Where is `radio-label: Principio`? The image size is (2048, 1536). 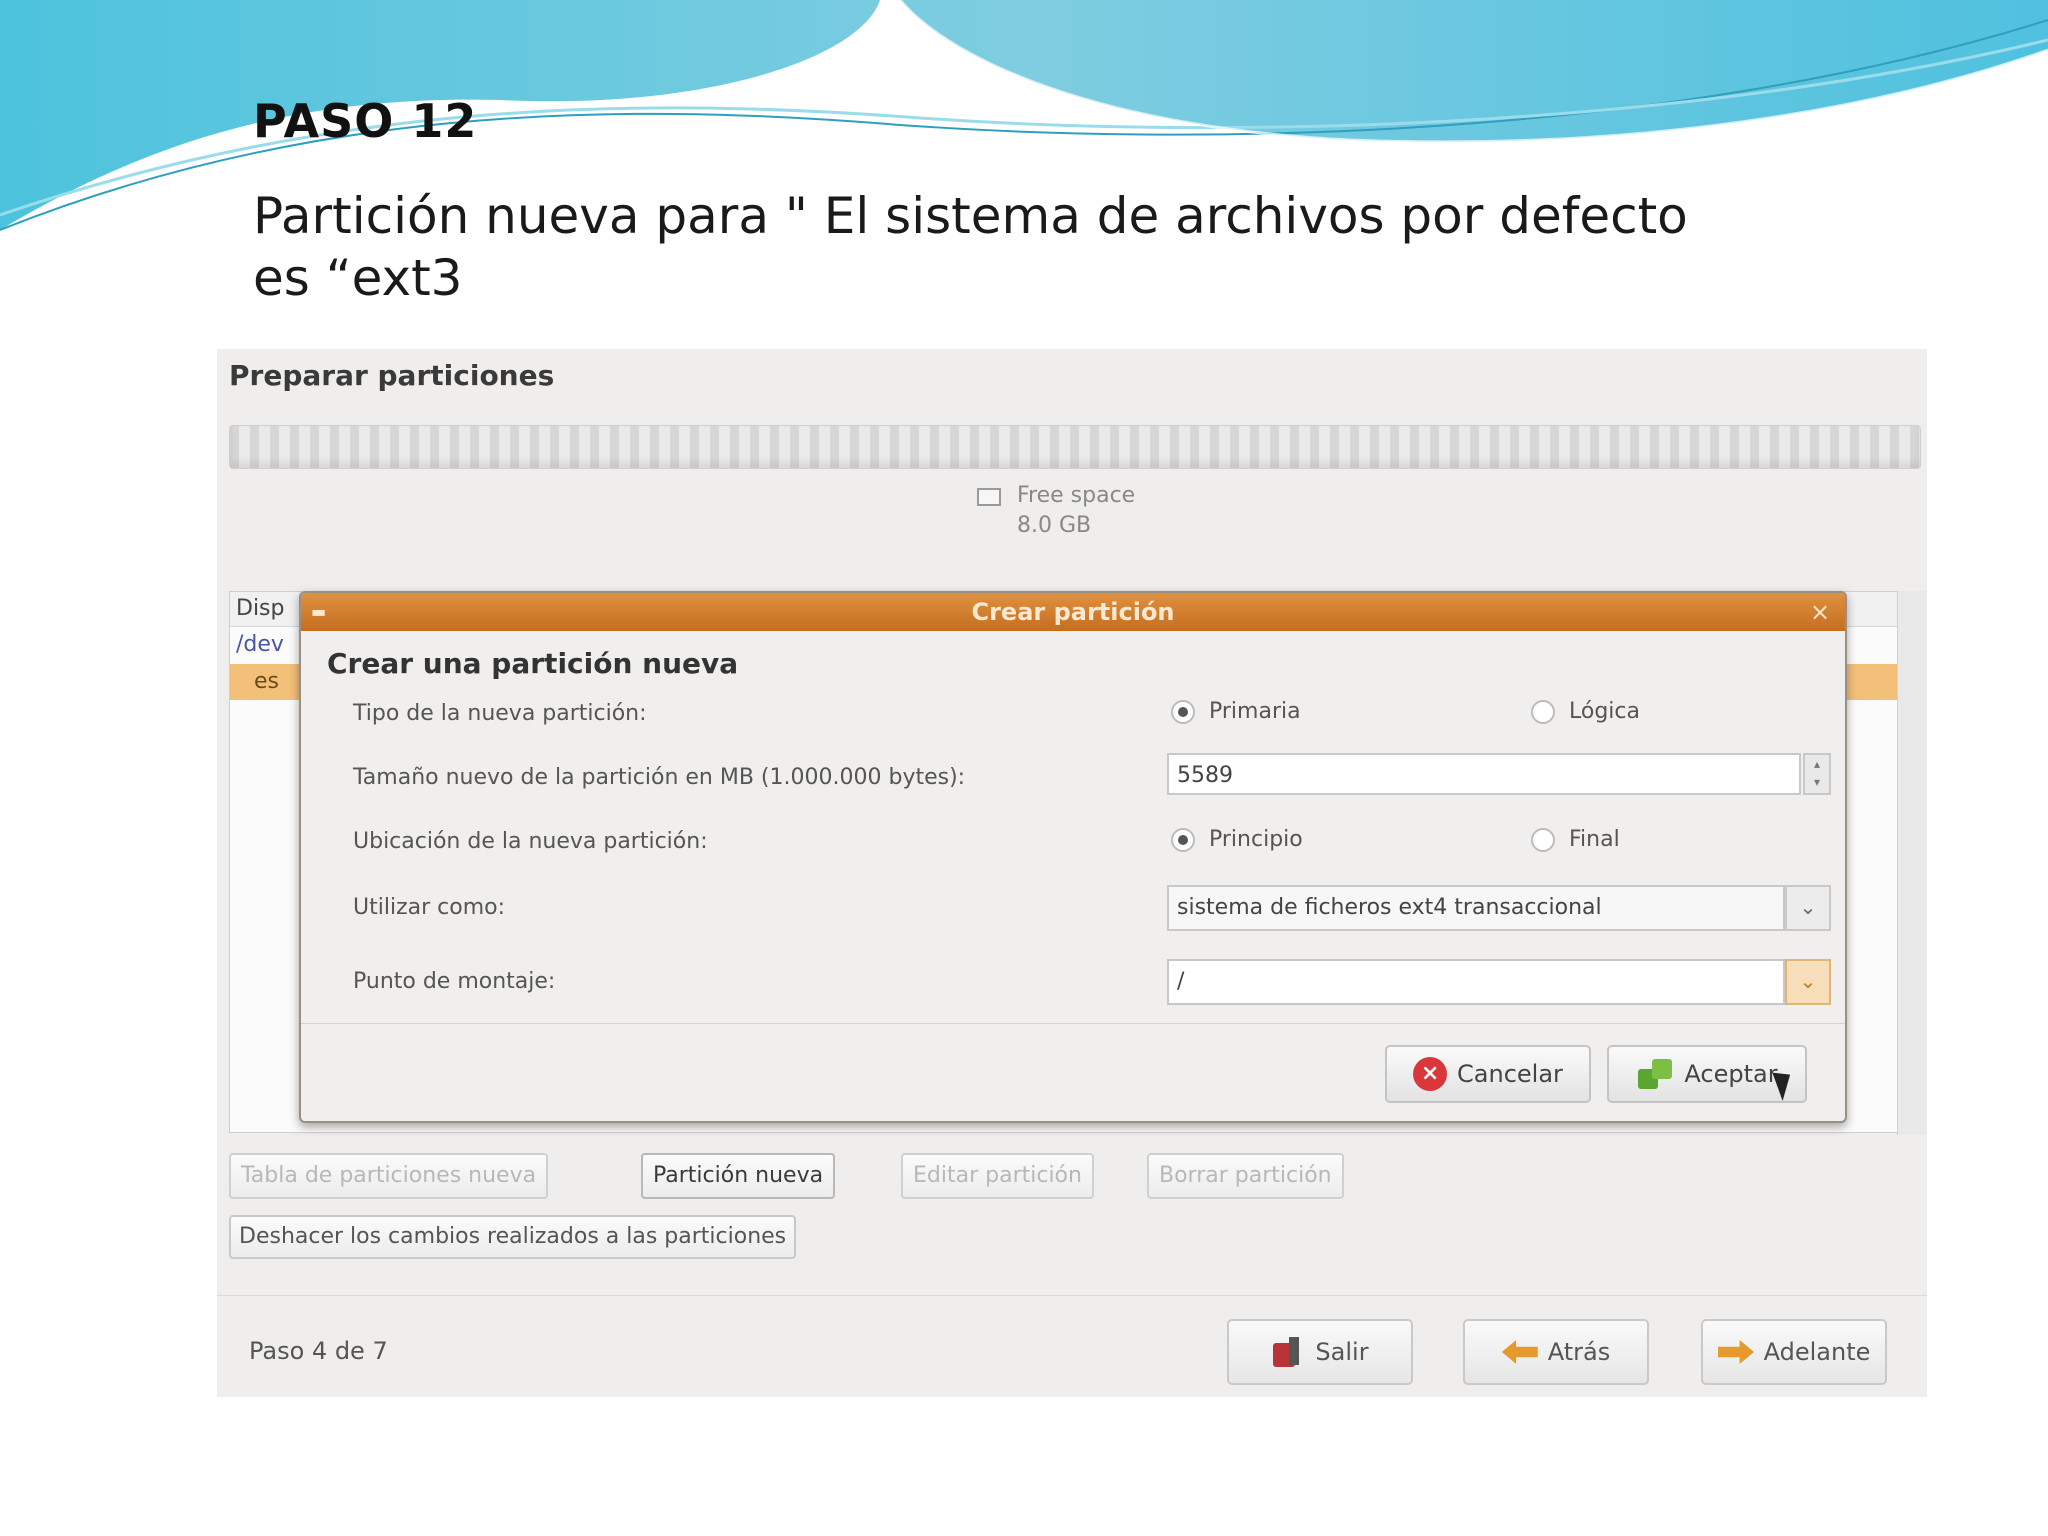 radio-label: Principio is located at coordinates (1256, 839).